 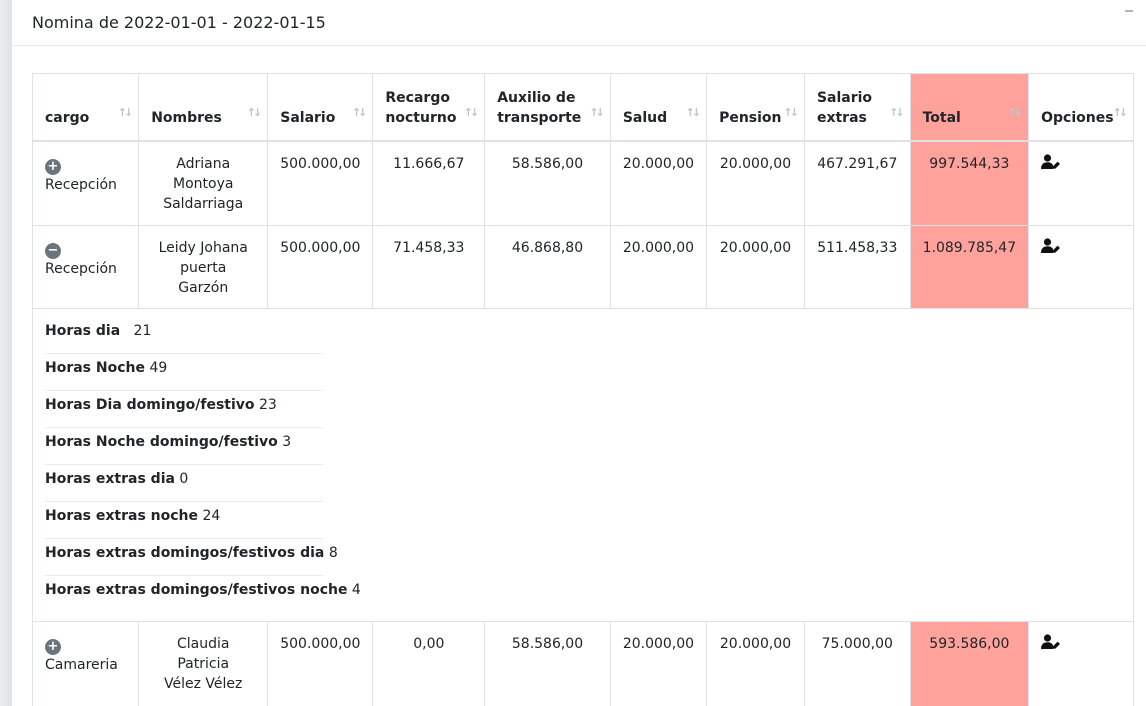 What do you see at coordinates (85, 267) in the screenshot?
I see `cell-cargo: −Recepción` at bounding box center [85, 267].